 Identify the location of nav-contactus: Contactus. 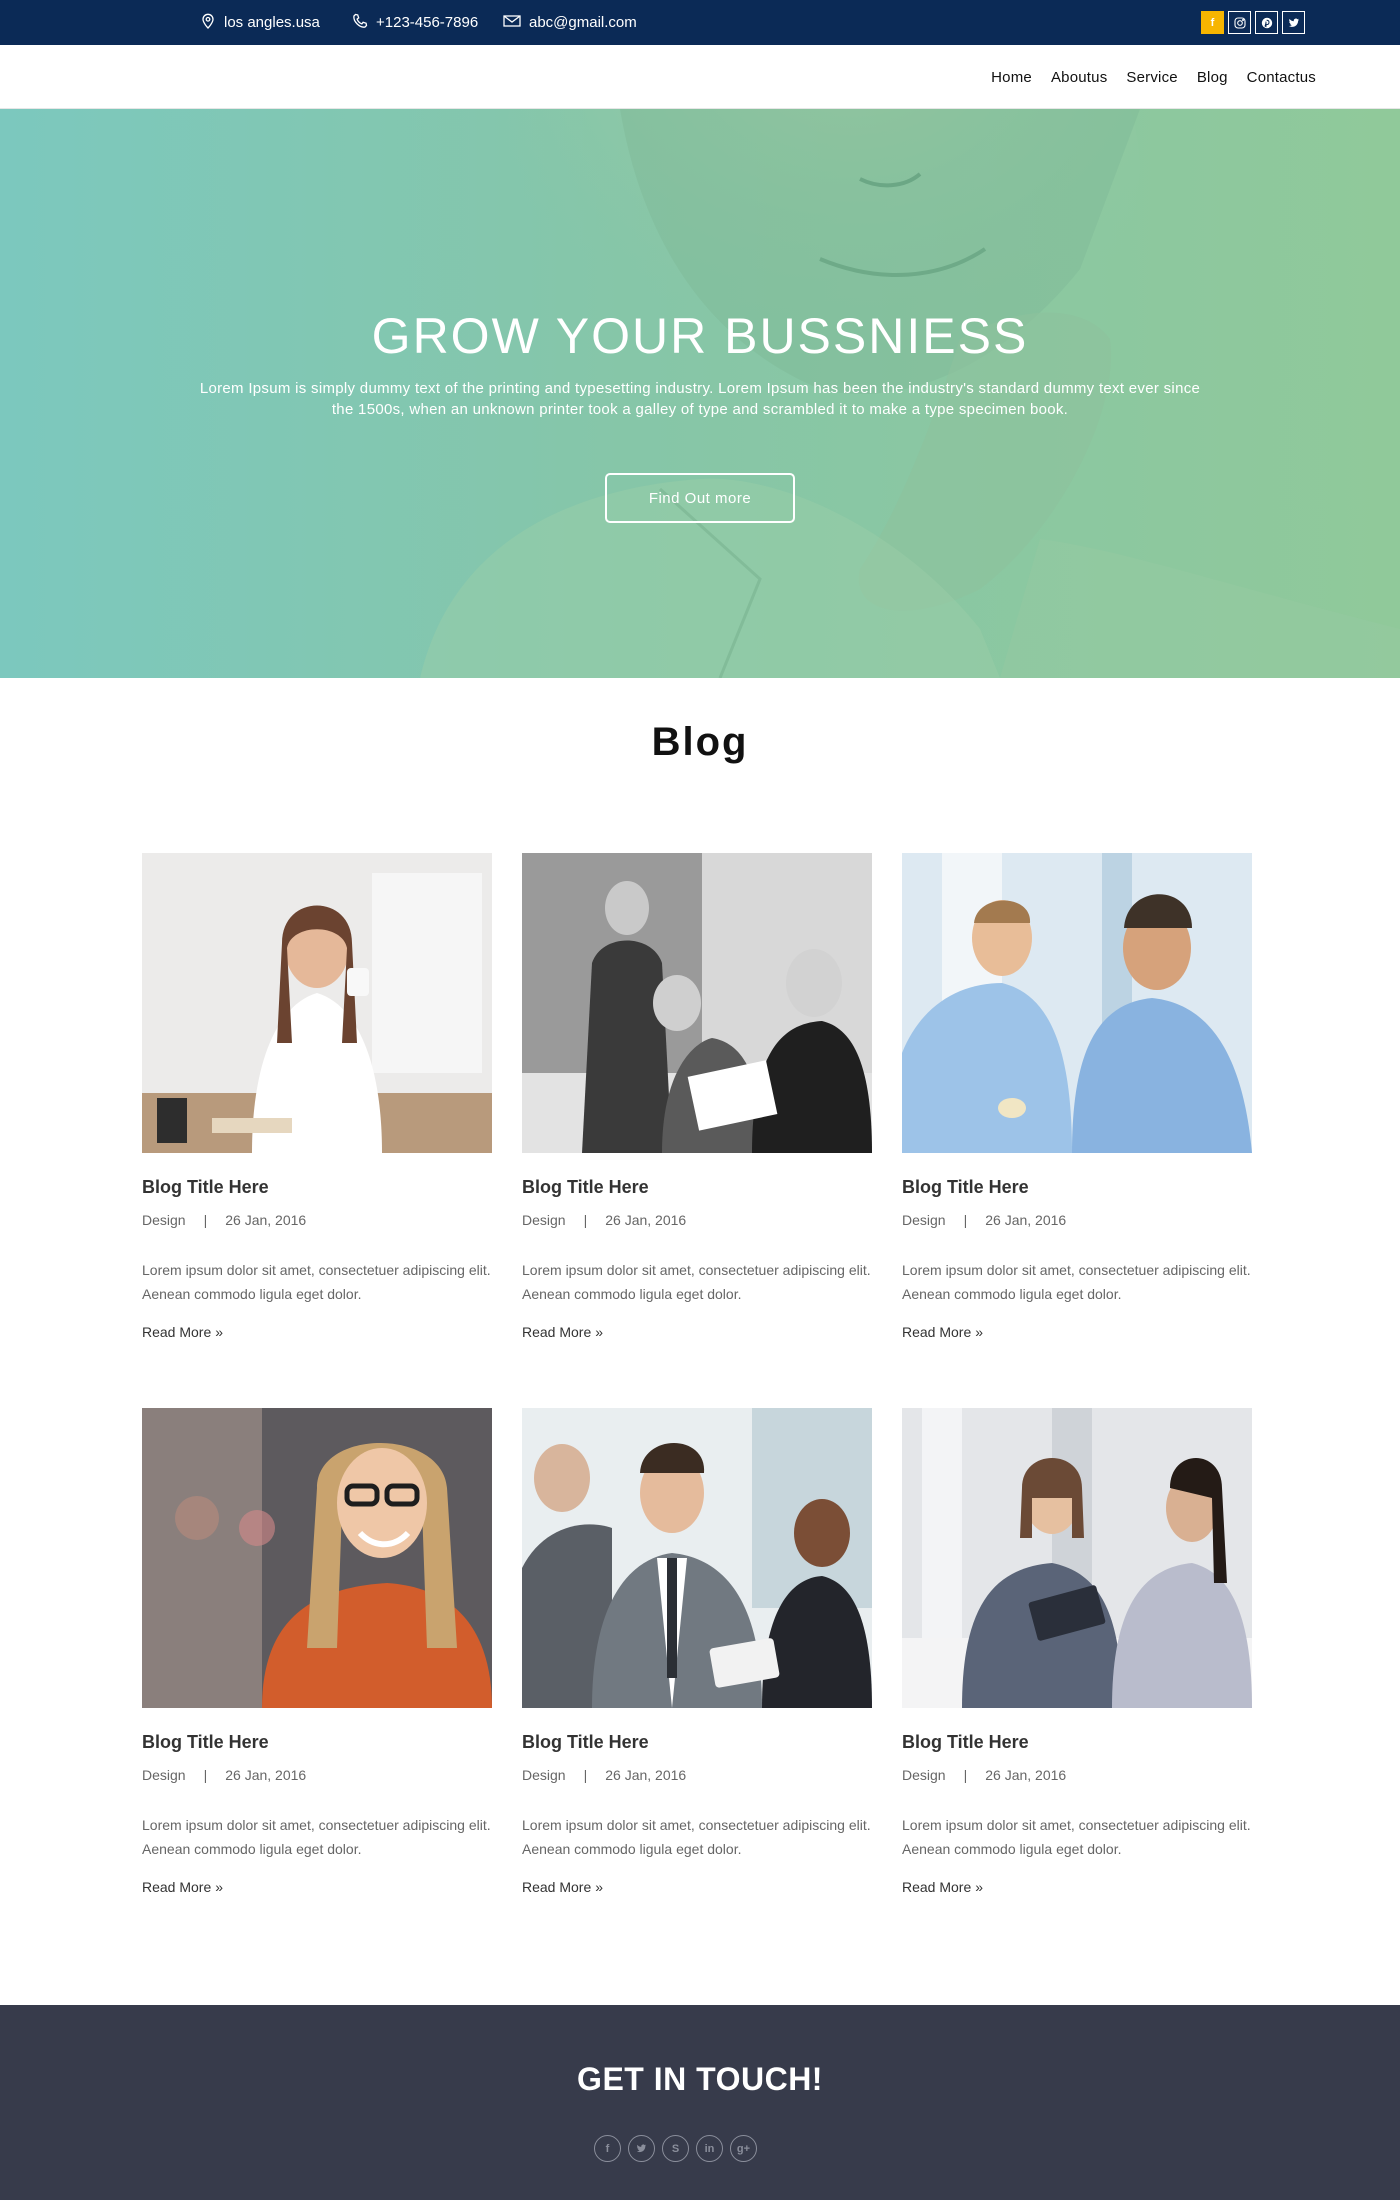
(1281, 77).